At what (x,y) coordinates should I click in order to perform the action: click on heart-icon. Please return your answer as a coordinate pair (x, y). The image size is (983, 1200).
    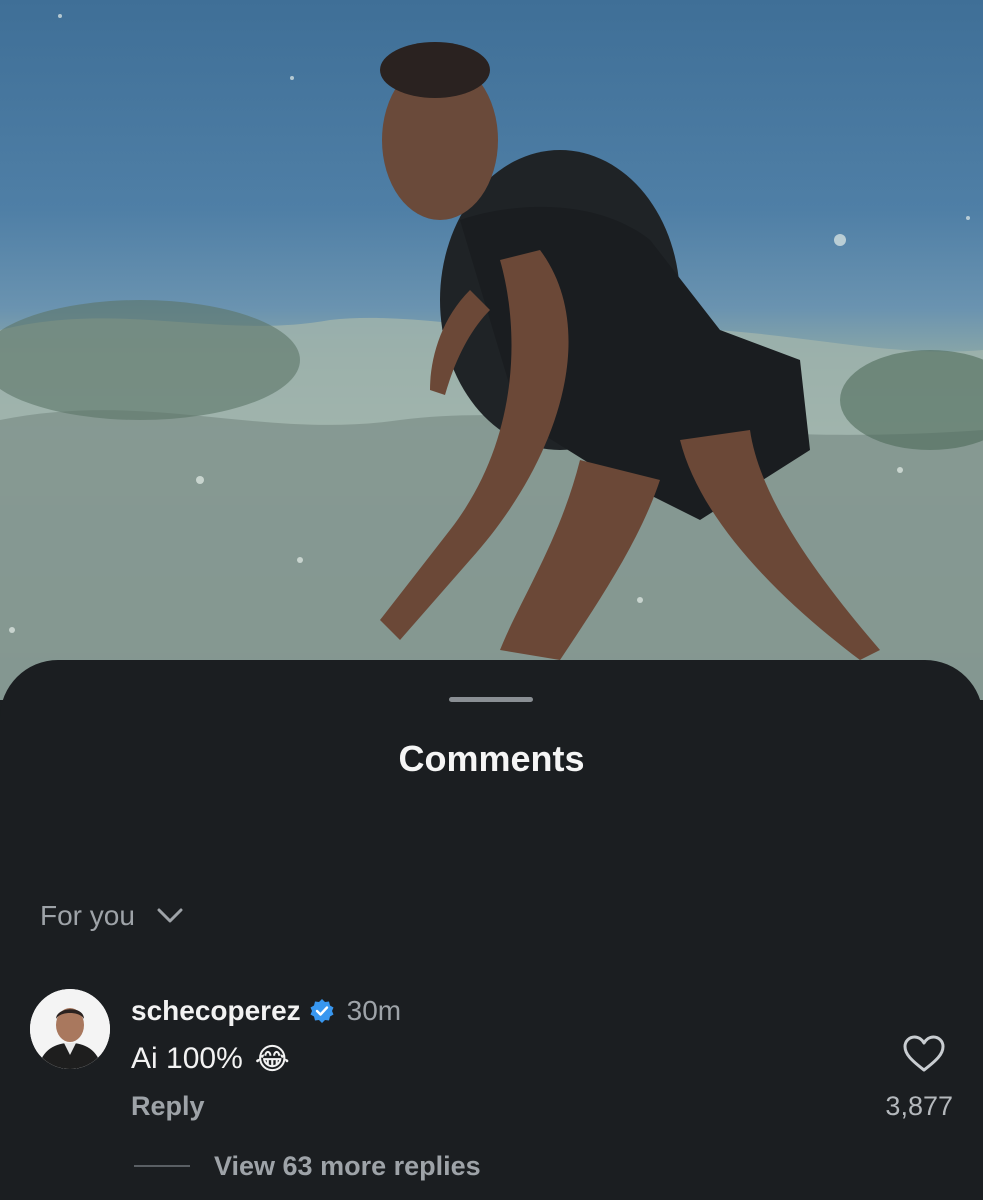
    Looking at the image, I should click on (924, 1054).